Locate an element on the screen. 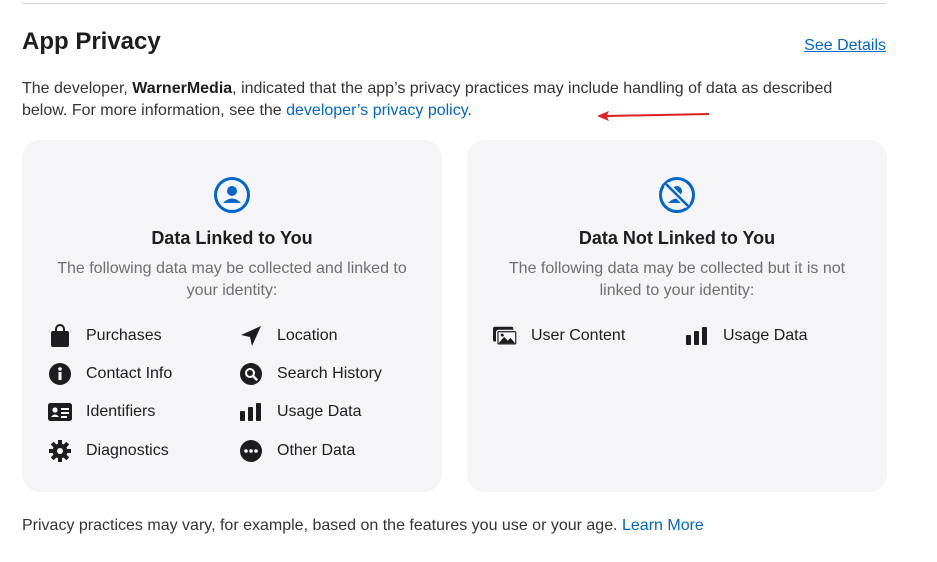 Image resolution: width=937 pixels, height=562 pixels. list-item: Contact Info is located at coordinates (110, 374).